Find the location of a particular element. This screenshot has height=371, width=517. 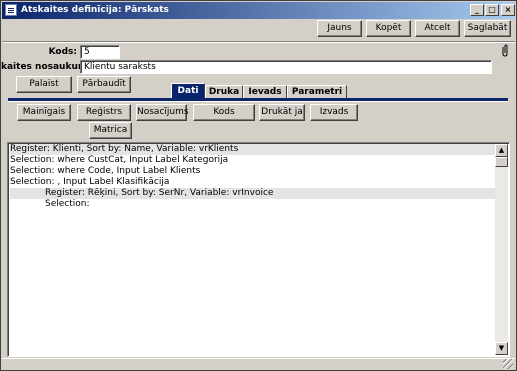

code-button: Kods is located at coordinates (224, 112).